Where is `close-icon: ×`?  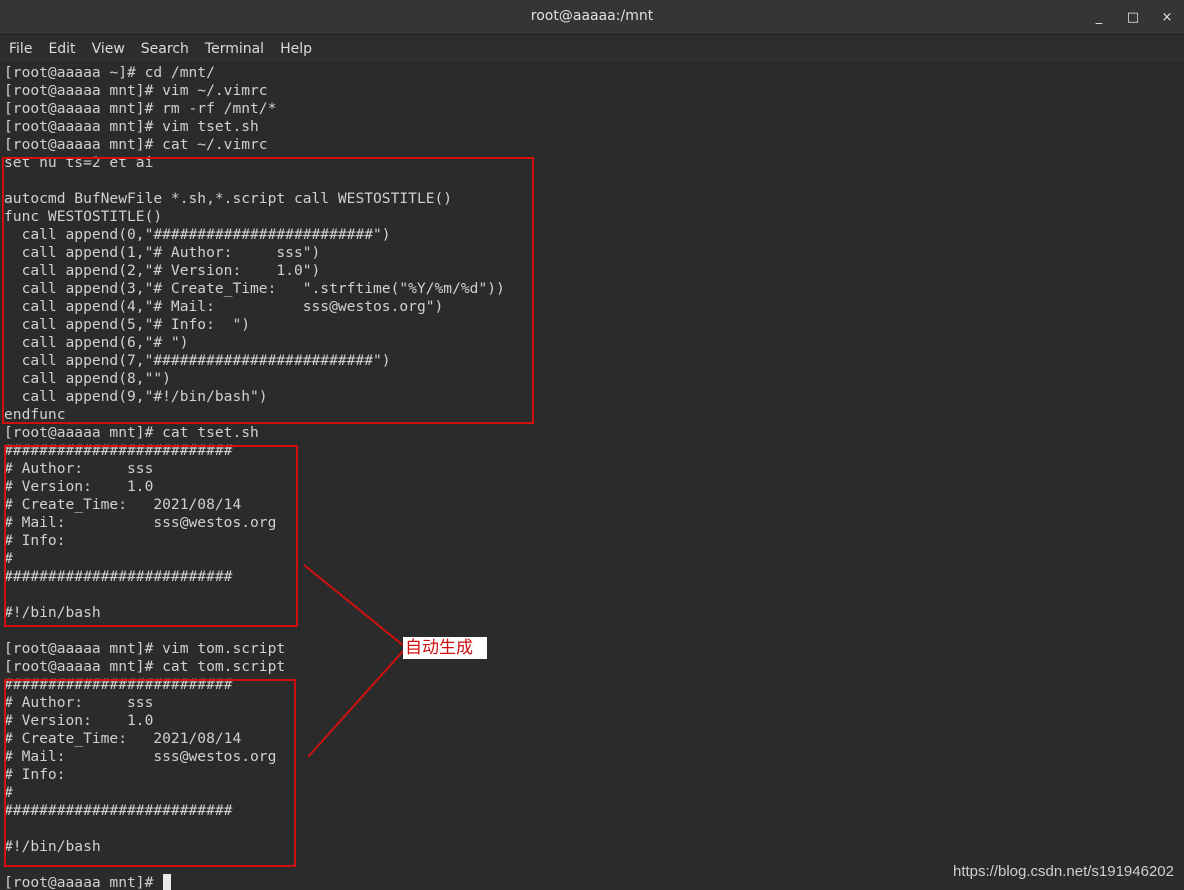
close-icon: × is located at coordinates (1167, 17).